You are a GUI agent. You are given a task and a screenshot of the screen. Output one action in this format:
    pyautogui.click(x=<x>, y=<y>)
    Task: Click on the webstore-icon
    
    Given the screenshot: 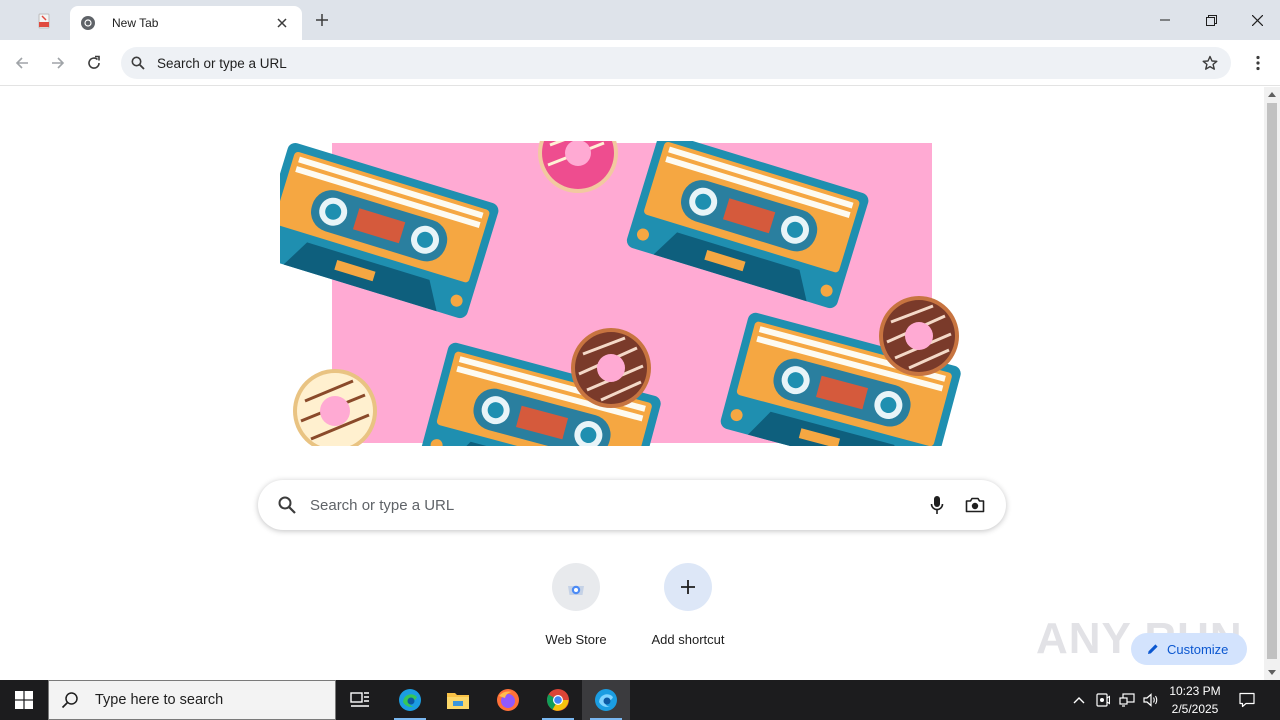 What is the action you would take?
    pyautogui.click(x=576, y=587)
    